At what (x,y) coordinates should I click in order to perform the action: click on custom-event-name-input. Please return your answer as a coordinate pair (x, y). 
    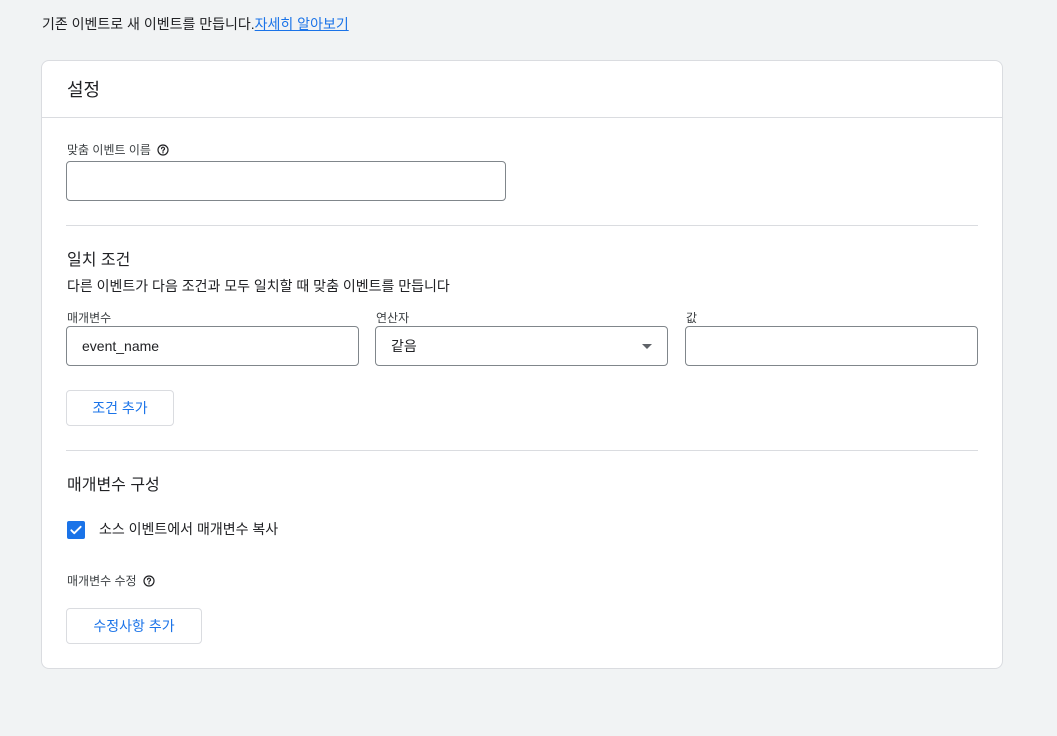
    Looking at the image, I should click on (286, 181).